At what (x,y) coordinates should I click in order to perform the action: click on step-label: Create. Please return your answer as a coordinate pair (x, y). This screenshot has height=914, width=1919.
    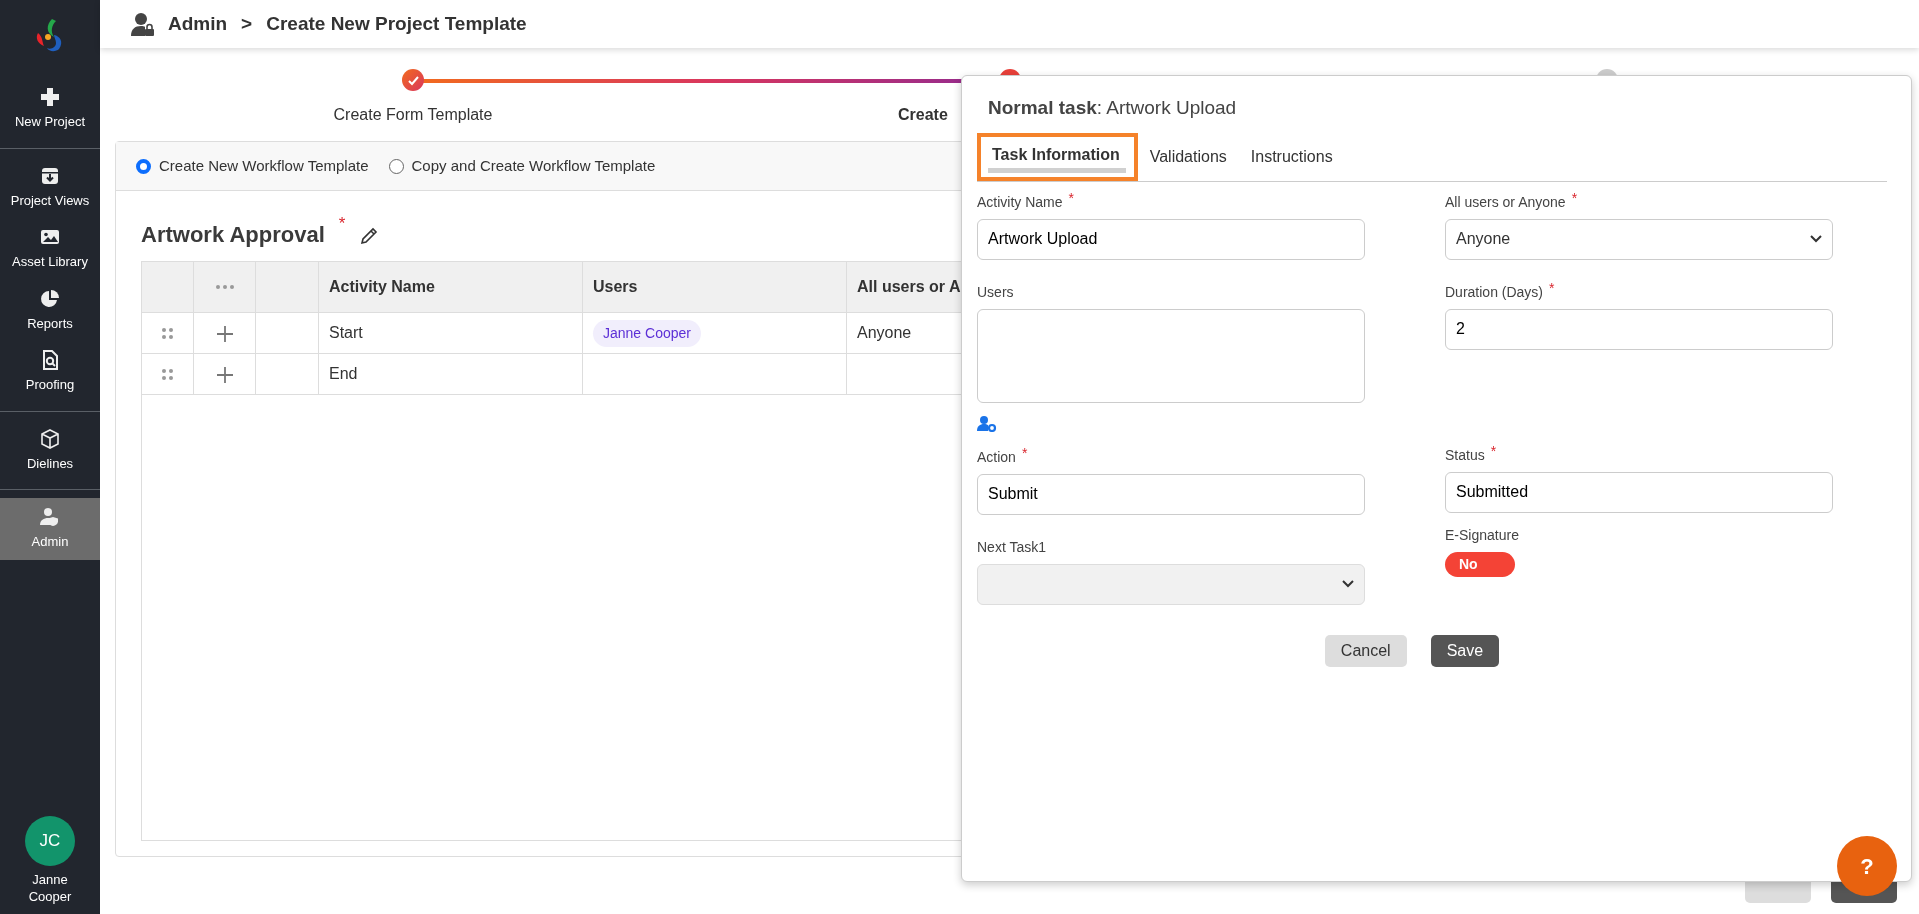
    Looking at the image, I should click on (923, 115).